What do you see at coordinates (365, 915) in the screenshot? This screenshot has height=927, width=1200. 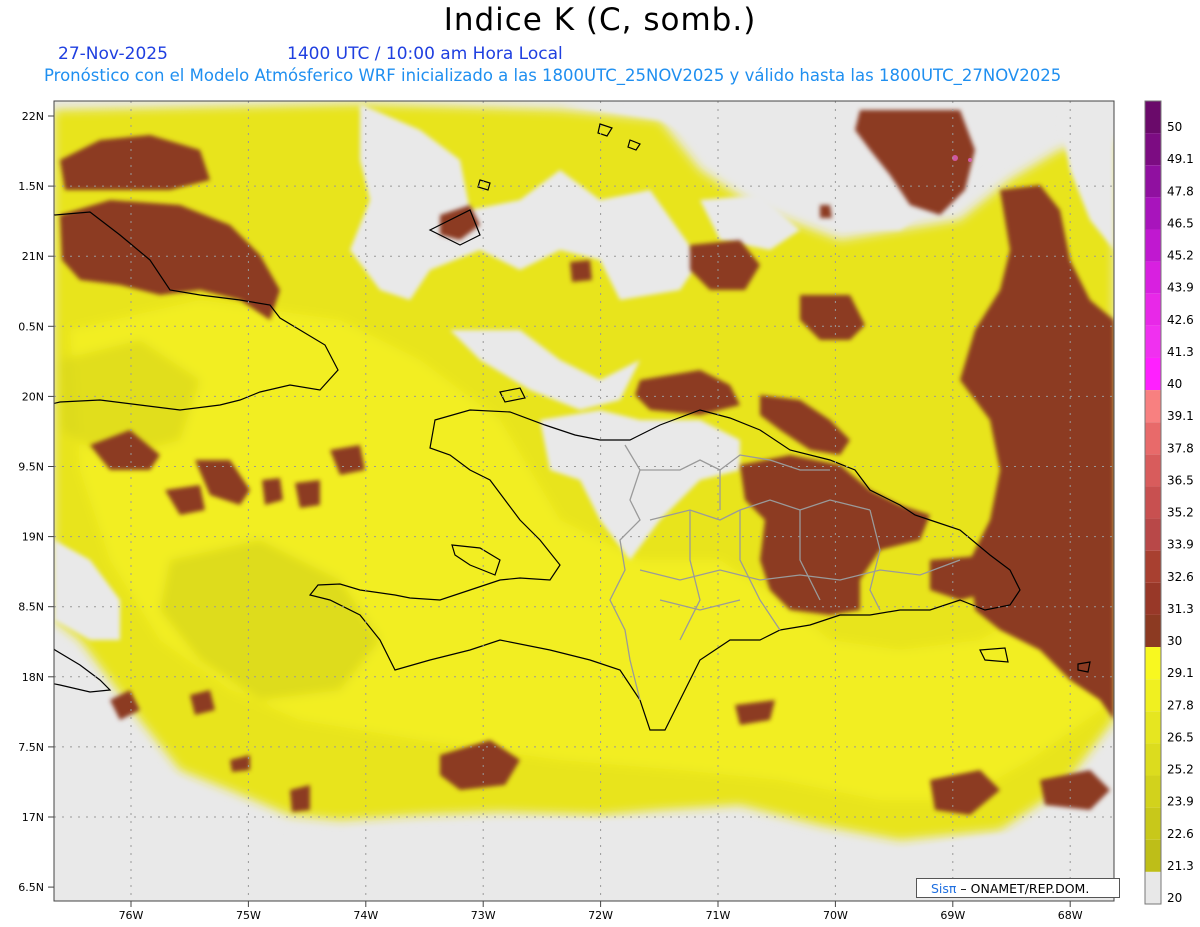 I see `lon-label: 74W` at bounding box center [365, 915].